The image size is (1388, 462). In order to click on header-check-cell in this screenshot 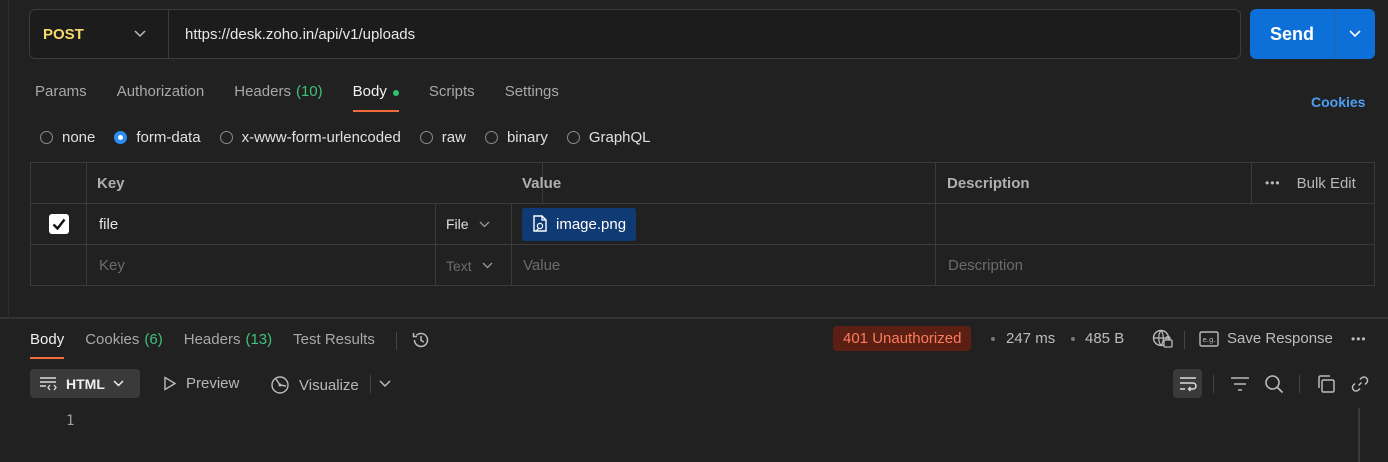, I will do `click(59, 183)`.